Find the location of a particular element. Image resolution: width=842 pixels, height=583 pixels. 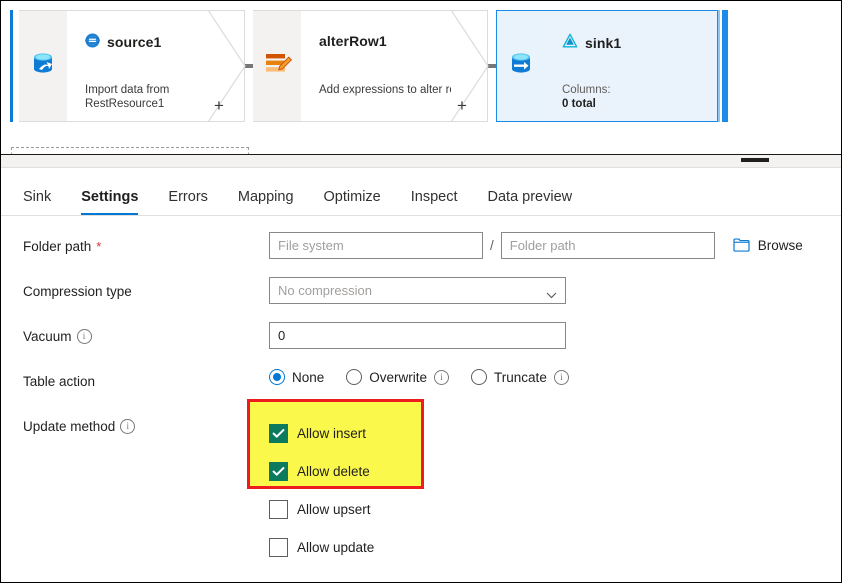

folder-path-row: Folder path * / Browse is located at coordinates (421, 254).